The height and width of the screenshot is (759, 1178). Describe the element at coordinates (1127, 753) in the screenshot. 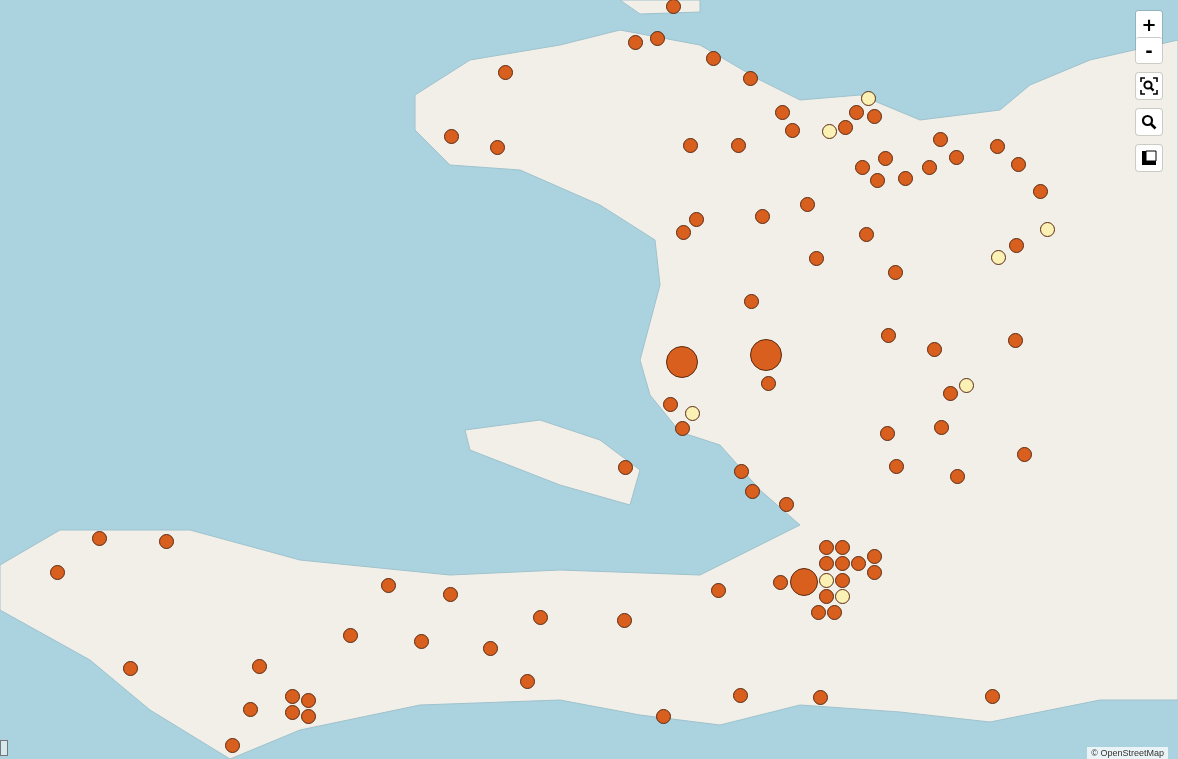

I see `map-attribution: © OpenStreetMap` at that location.